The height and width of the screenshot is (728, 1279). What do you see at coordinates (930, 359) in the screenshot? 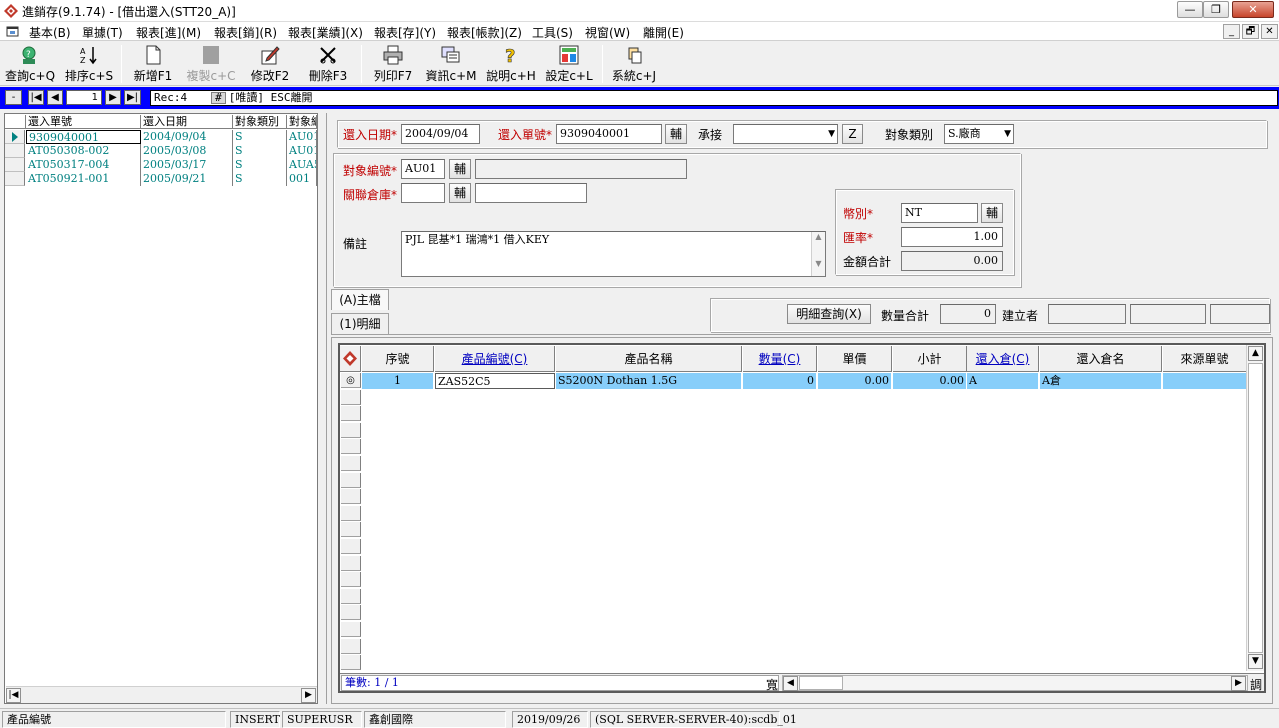
I see `grid-header-subtotal: 小計` at bounding box center [930, 359].